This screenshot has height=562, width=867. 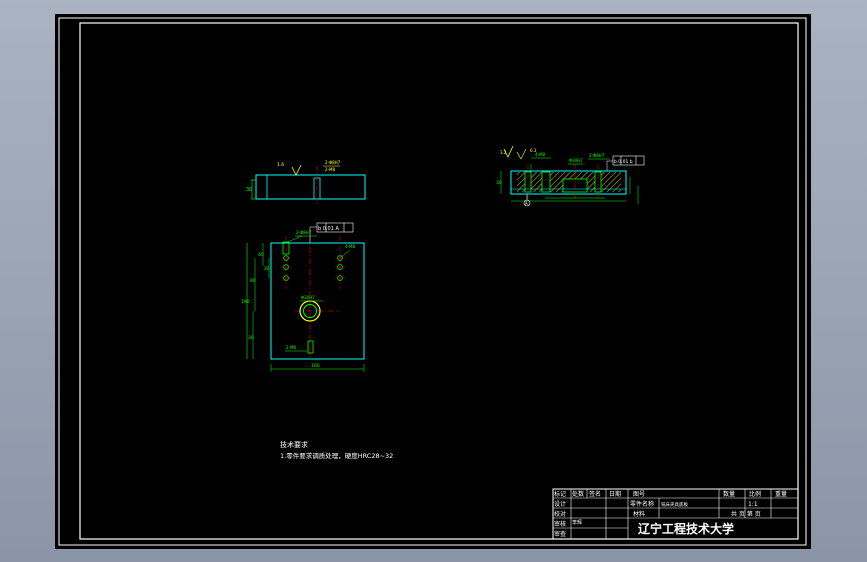 I want to click on tb-part-name: 铣床夹具底板, so click(x=674, y=504).